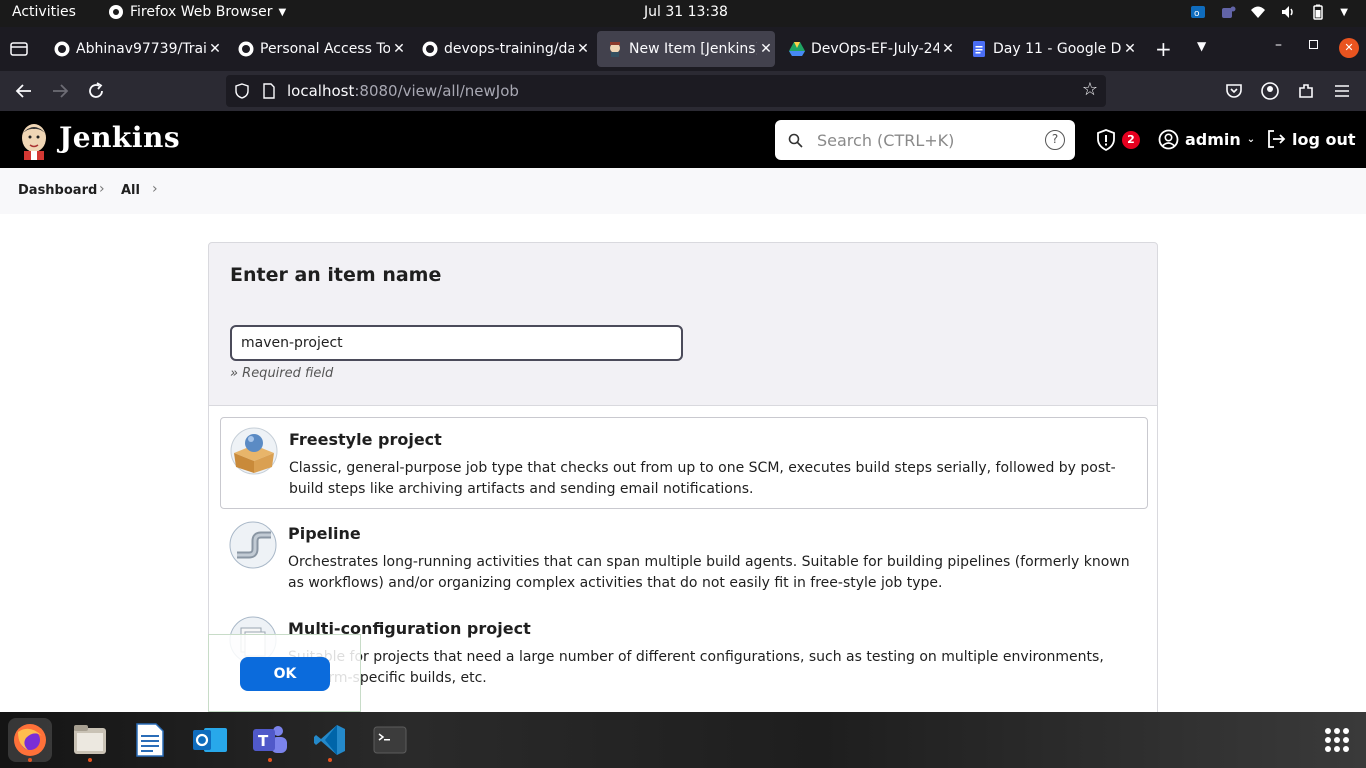 The width and height of the screenshot is (1366, 768). What do you see at coordinates (330, 740) in the screenshot?
I see `dock-vscode` at bounding box center [330, 740].